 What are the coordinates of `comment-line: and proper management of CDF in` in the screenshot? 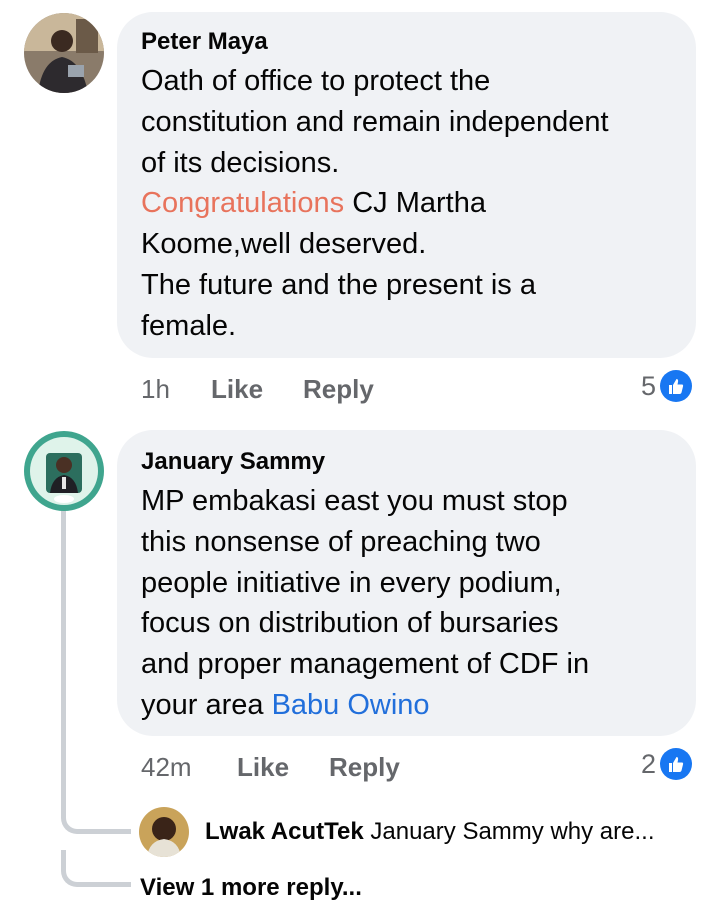 It's located at (365, 664).